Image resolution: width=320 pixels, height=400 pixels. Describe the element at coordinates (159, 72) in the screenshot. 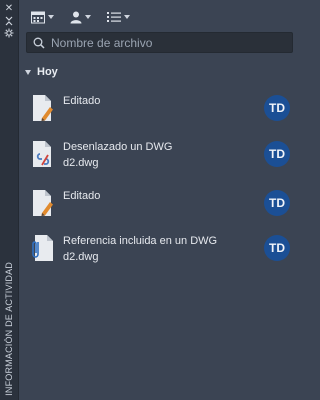

I see `group-header-today: Hoy` at that location.